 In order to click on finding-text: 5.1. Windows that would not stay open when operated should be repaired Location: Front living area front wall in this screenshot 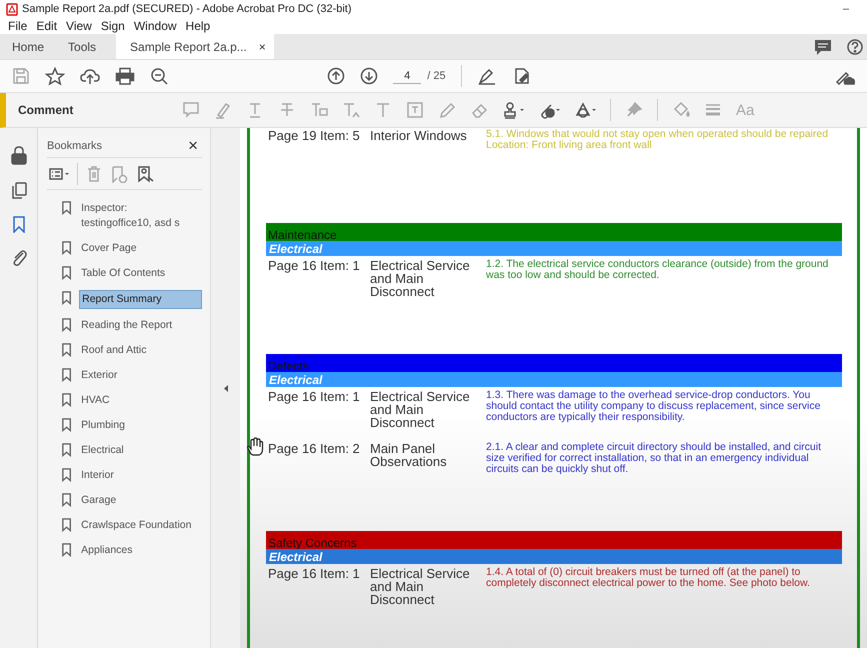, I will do `click(658, 140)`.